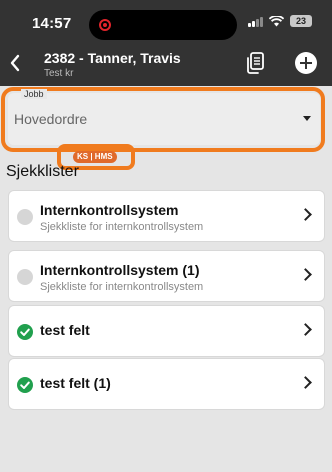 This screenshot has width=332, height=472. Describe the element at coordinates (166, 384) in the screenshot. I see `checklist-item: test felt (1)` at that location.